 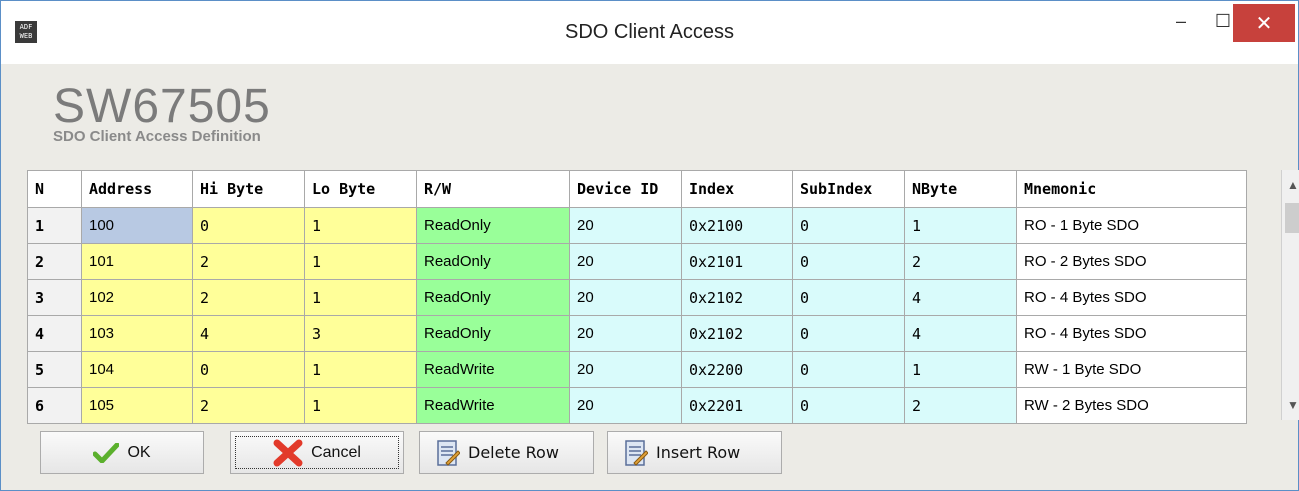 I want to click on delete-row-button: Delete Row, so click(x=506, y=452).